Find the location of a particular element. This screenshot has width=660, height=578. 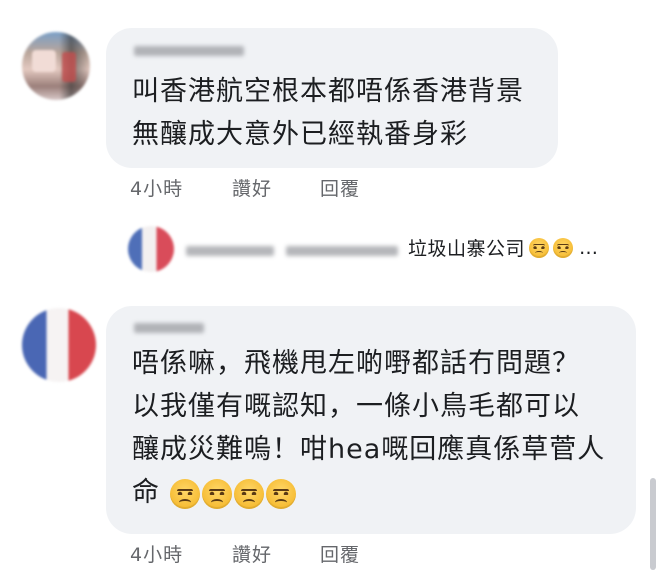

comment-line-last: 命 is located at coordinates (368, 492).